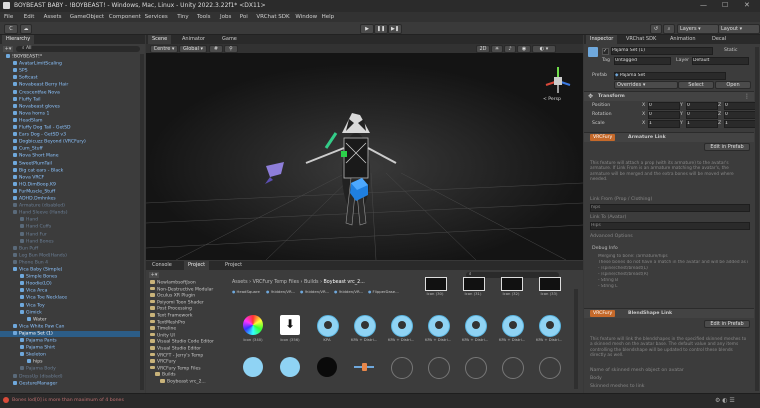  Describe the element at coordinates (552, 99) in the screenshot. I see `perspective-label: < Persp` at that location.